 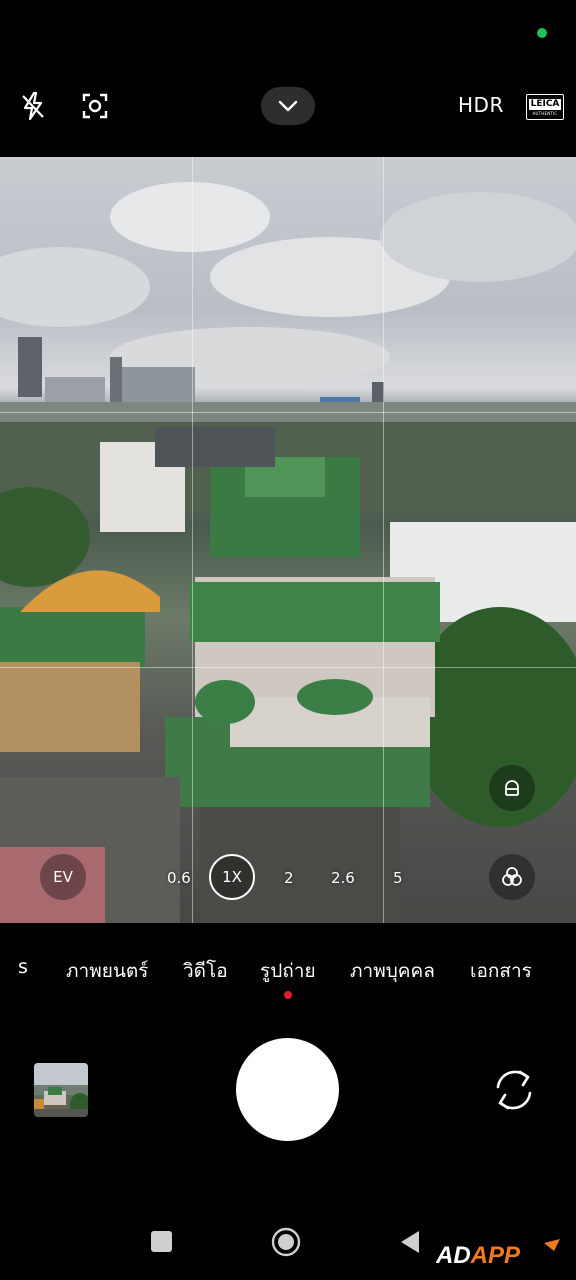 I want to click on recents-icon, so click(x=161, y=1241).